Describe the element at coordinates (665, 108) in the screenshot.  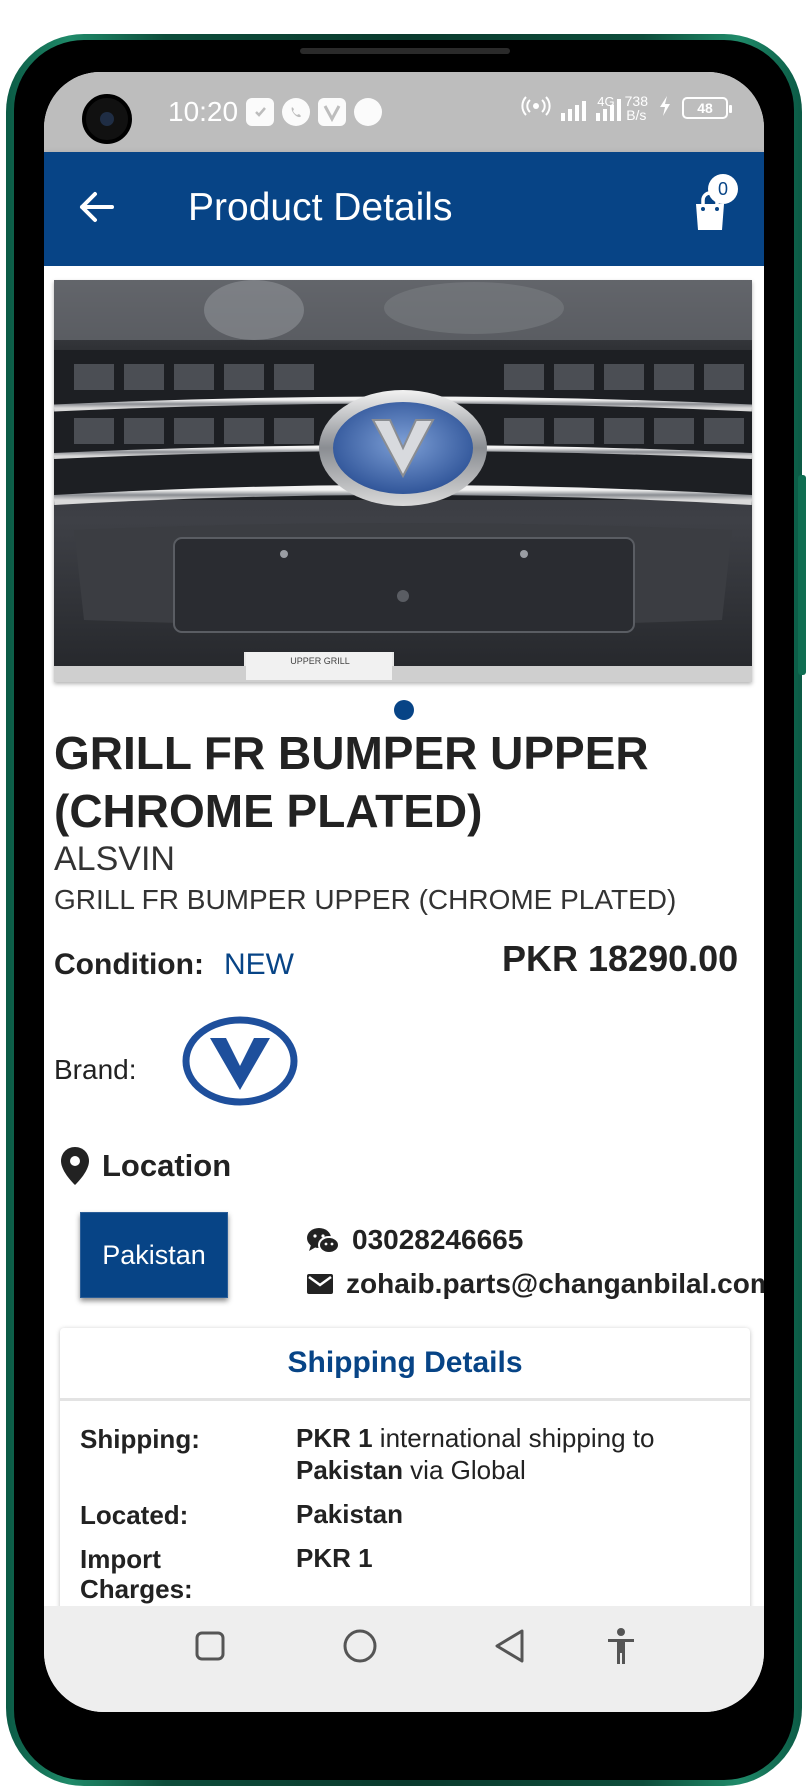
I see `charging-icon` at that location.